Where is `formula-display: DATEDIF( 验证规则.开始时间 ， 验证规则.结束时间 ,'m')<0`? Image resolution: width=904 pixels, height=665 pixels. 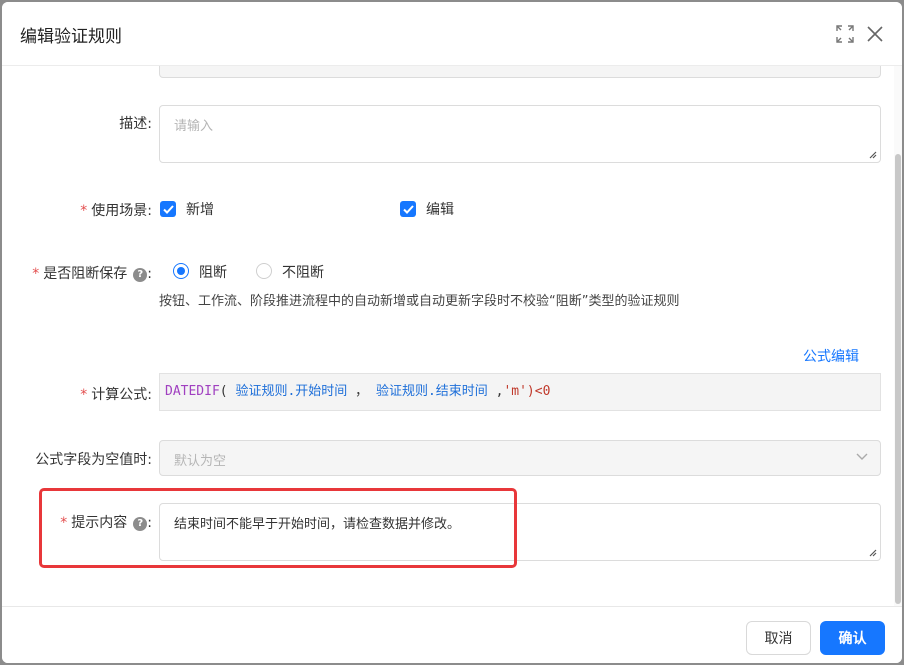 formula-display: DATEDIF( 验证规则.开始时间 ， 验证规则.结束时间 ,'m')<0 is located at coordinates (520, 392).